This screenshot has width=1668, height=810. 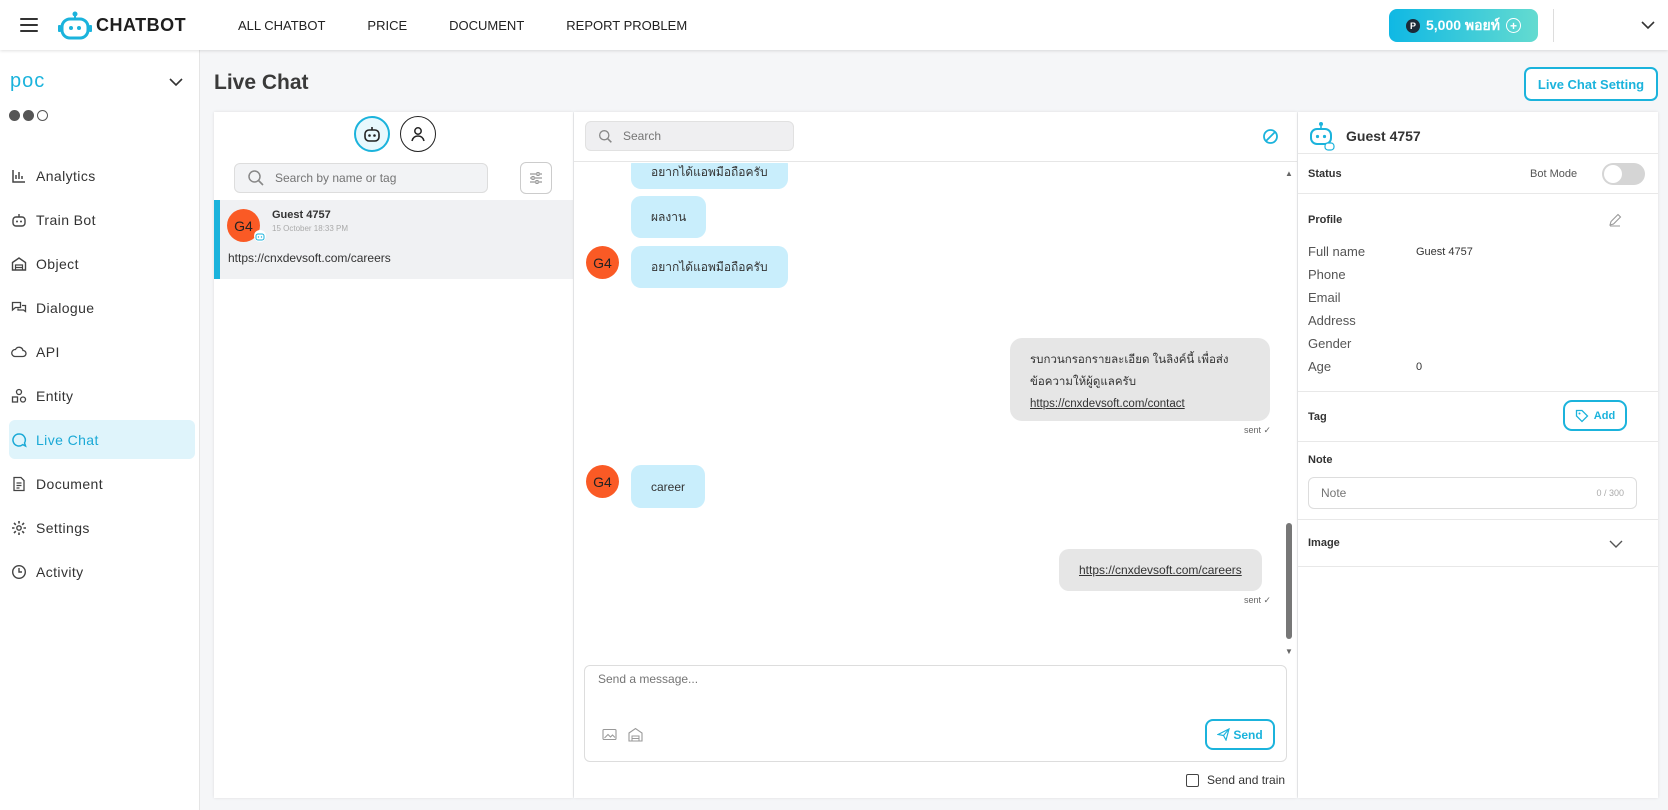 I want to click on chatbot-logo: CHATBOT, so click(x=122, y=25).